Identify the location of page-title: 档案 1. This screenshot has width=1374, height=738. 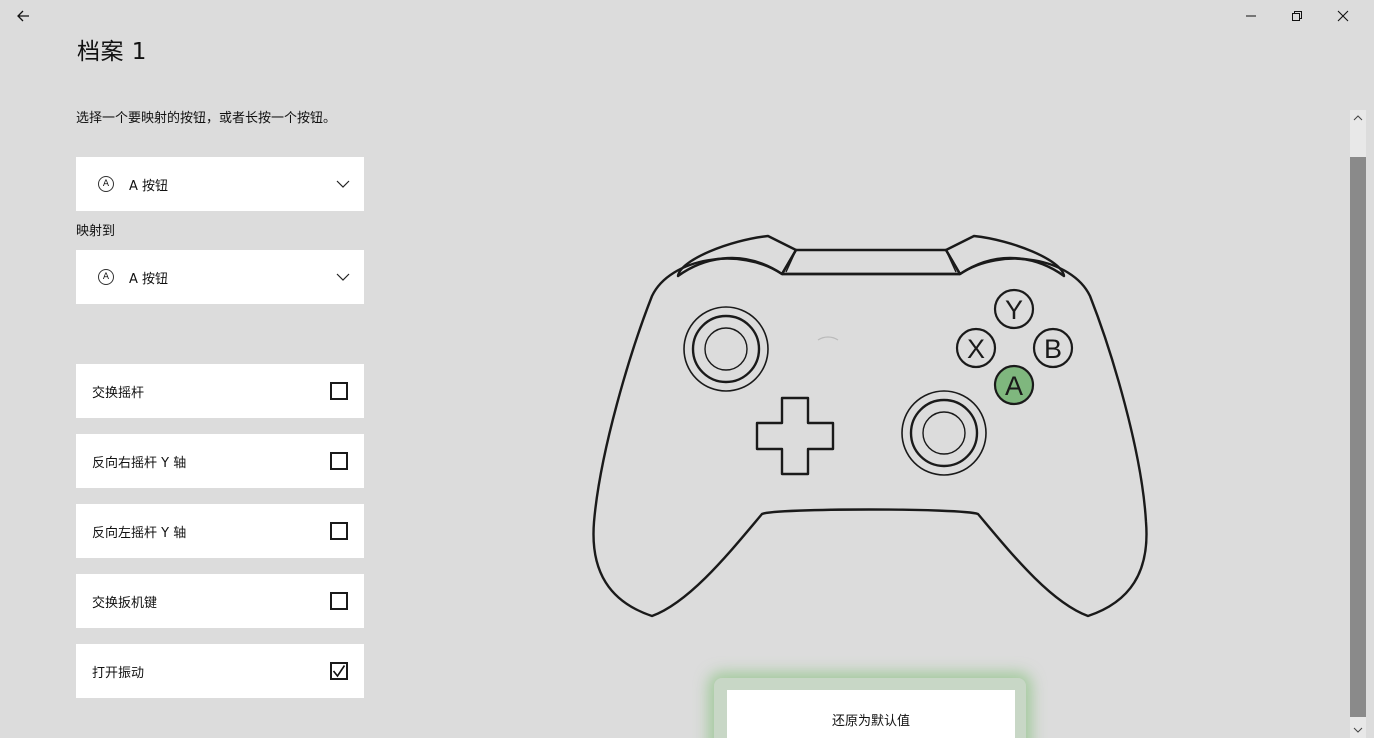
(112, 52).